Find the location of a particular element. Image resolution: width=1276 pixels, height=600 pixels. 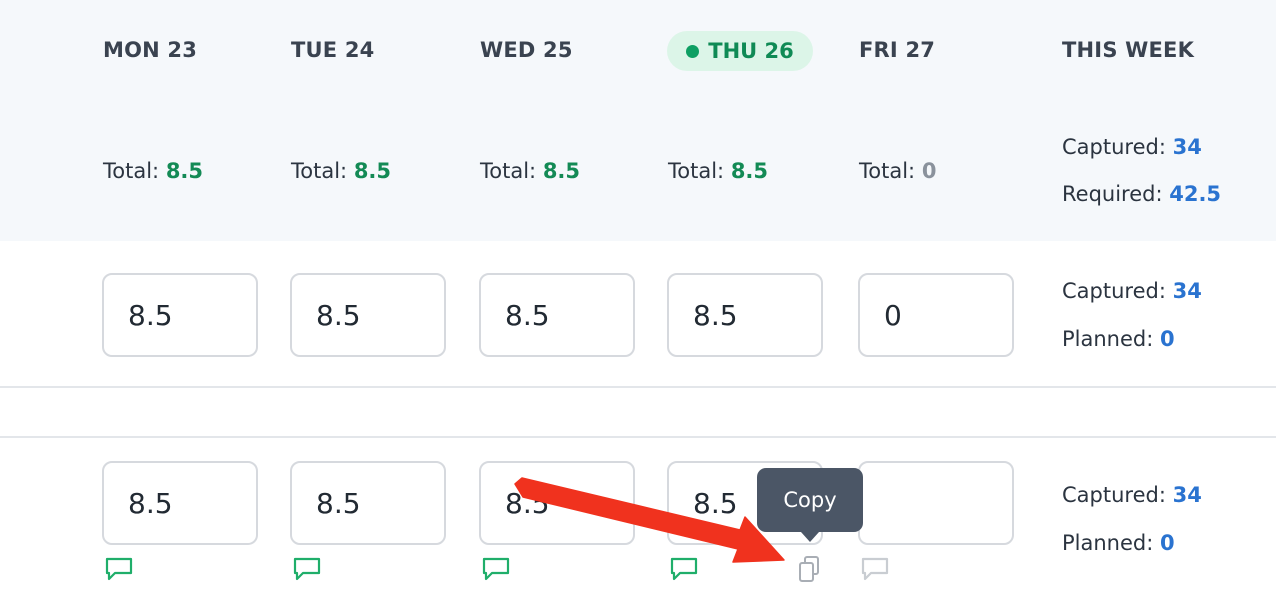

row1-planned: Planned: 0 is located at coordinates (1118, 339).